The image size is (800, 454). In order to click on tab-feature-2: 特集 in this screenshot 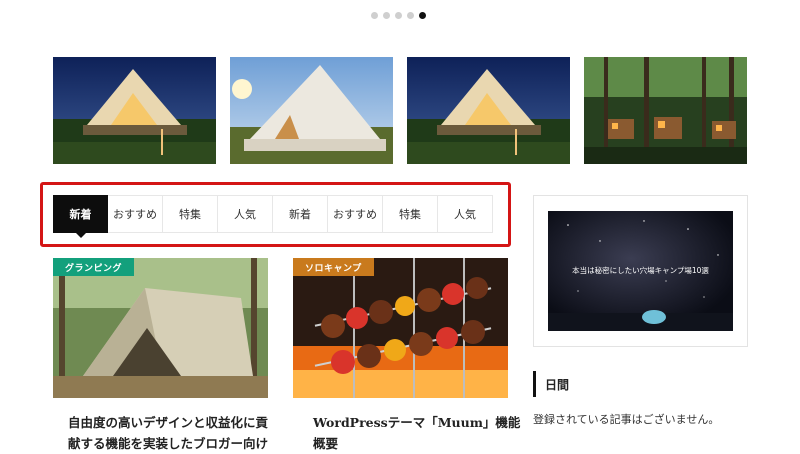, I will do `click(410, 214)`.